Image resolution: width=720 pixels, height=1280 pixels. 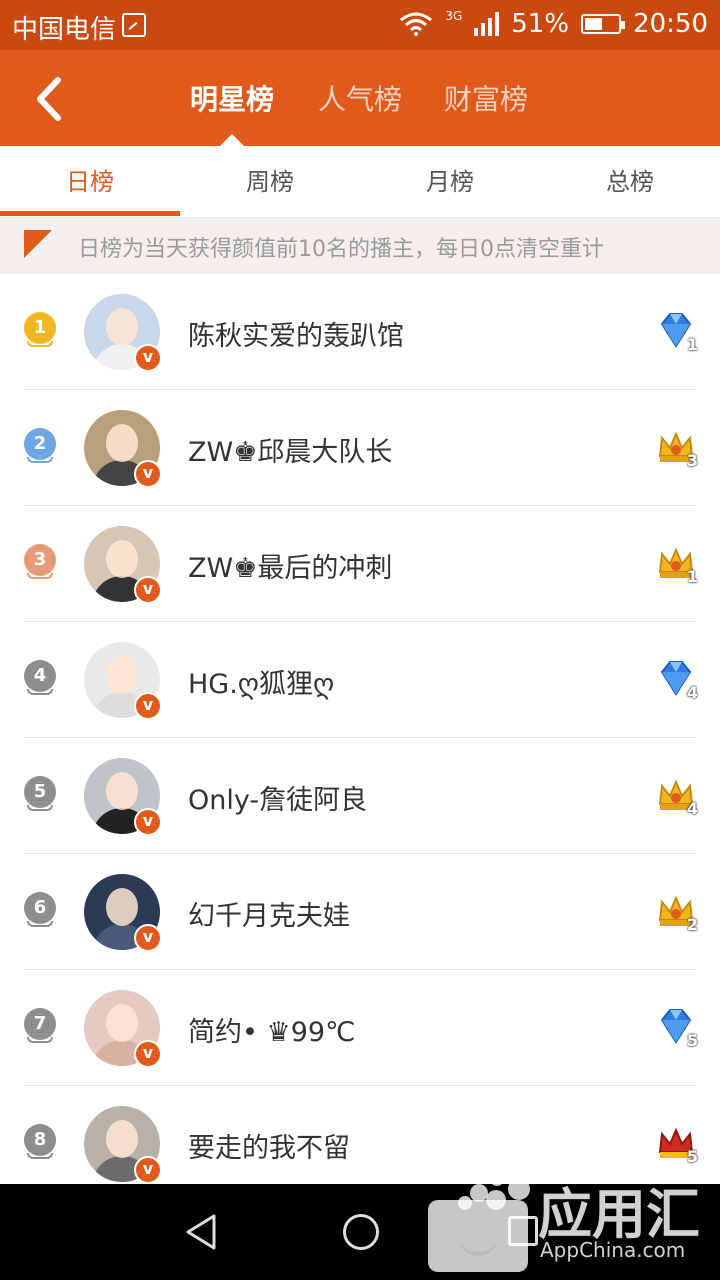 I want to click on active-tab-indicator, so click(x=232, y=140).